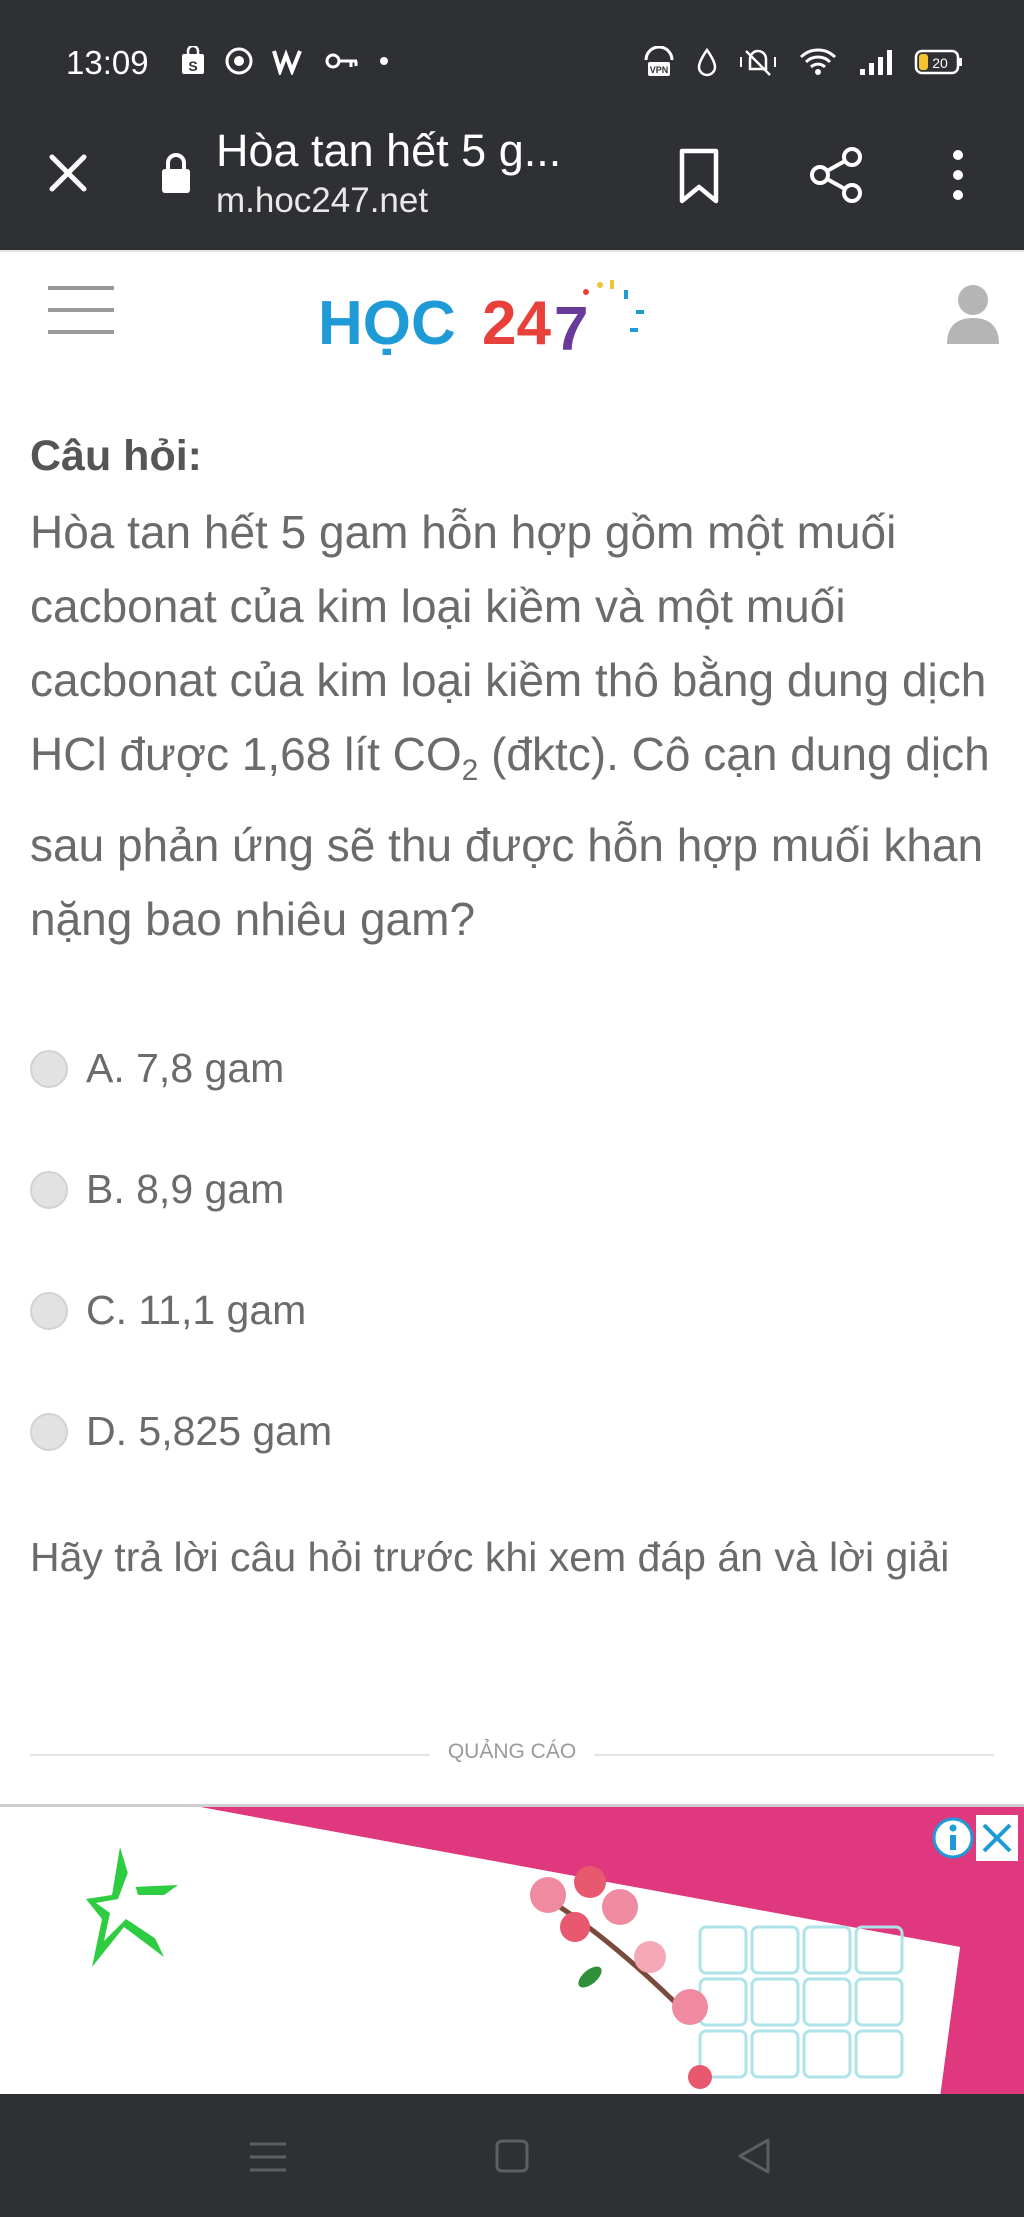 This screenshot has width=1024, height=2217. What do you see at coordinates (512, 1751) in the screenshot?
I see `ad-label: QUẢNG CÁO` at bounding box center [512, 1751].